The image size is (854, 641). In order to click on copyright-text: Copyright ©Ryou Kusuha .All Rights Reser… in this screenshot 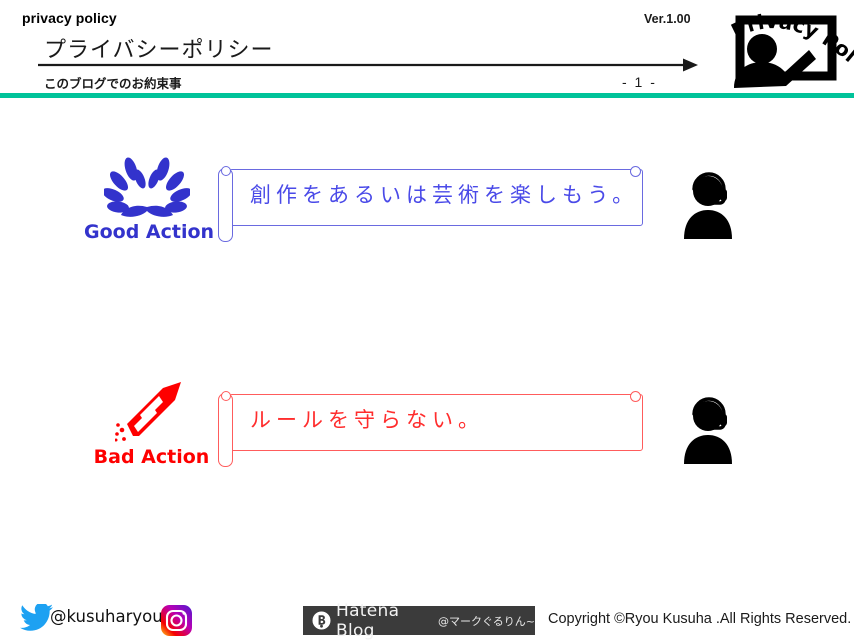, I will do `click(700, 619)`.